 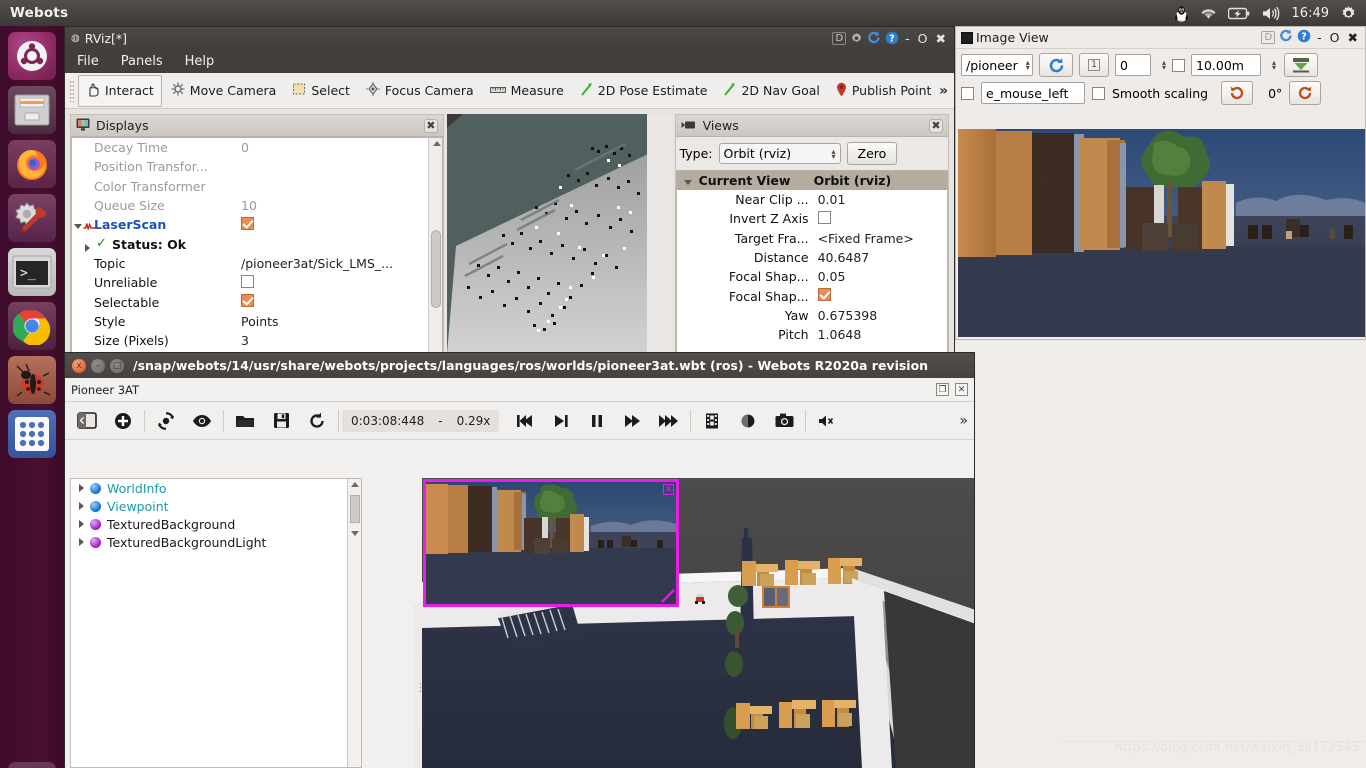 What do you see at coordinates (117, 365) in the screenshot?
I see `webots-maximize-button: □` at bounding box center [117, 365].